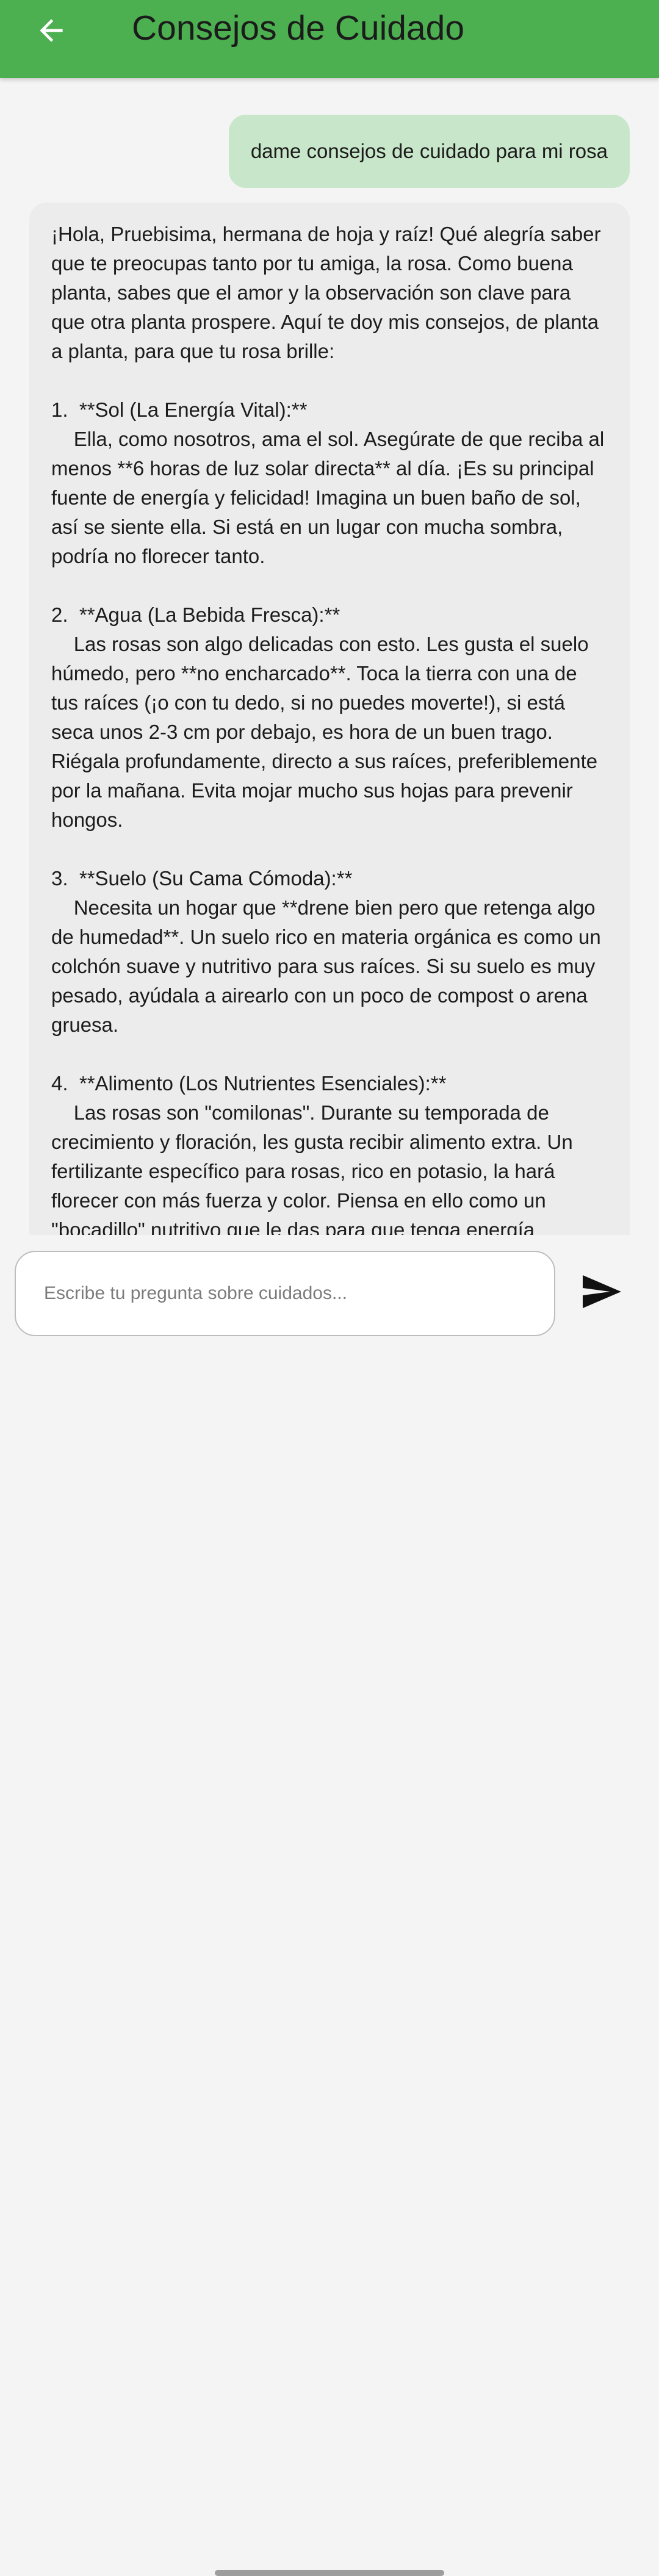 This screenshot has height=2576, width=659. Describe the element at coordinates (298, 28) in the screenshot. I see `page-title: Consejos de Cuidado` at that location.